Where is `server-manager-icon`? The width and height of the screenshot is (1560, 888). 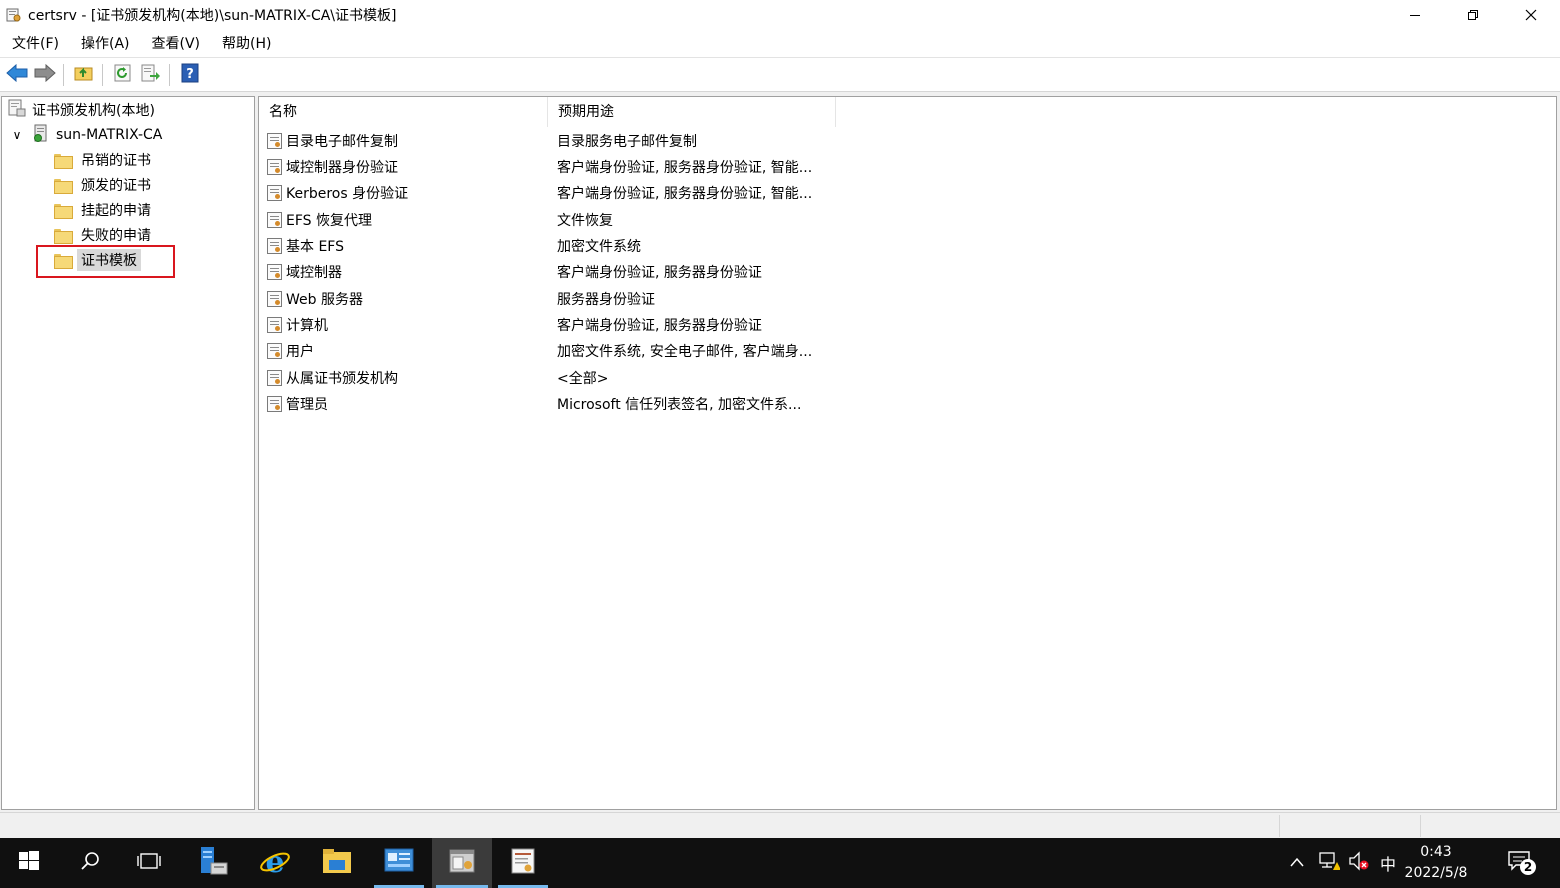 server-manager-icon is located at coordinates (213, 863).